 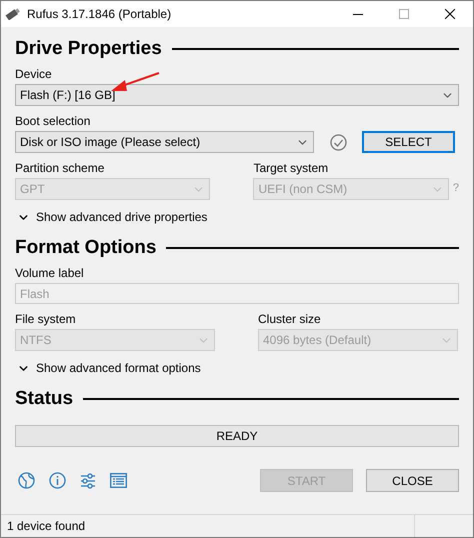 What do you see at coordinates (46, 526) in the screenshot?
I see `status-bar-text: 1 device found` at bounding box center [46, 526].